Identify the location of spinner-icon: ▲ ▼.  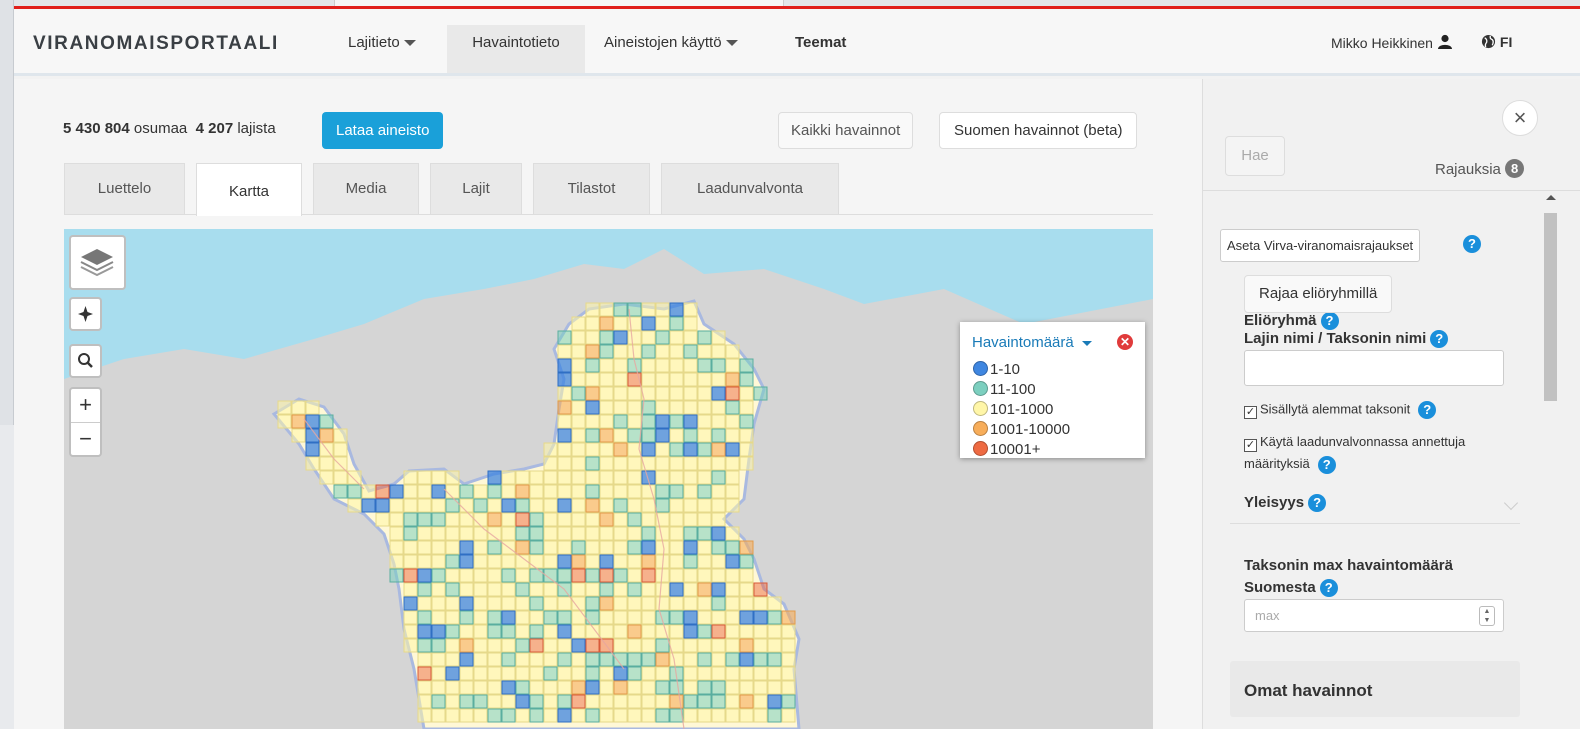
(1487, 616).